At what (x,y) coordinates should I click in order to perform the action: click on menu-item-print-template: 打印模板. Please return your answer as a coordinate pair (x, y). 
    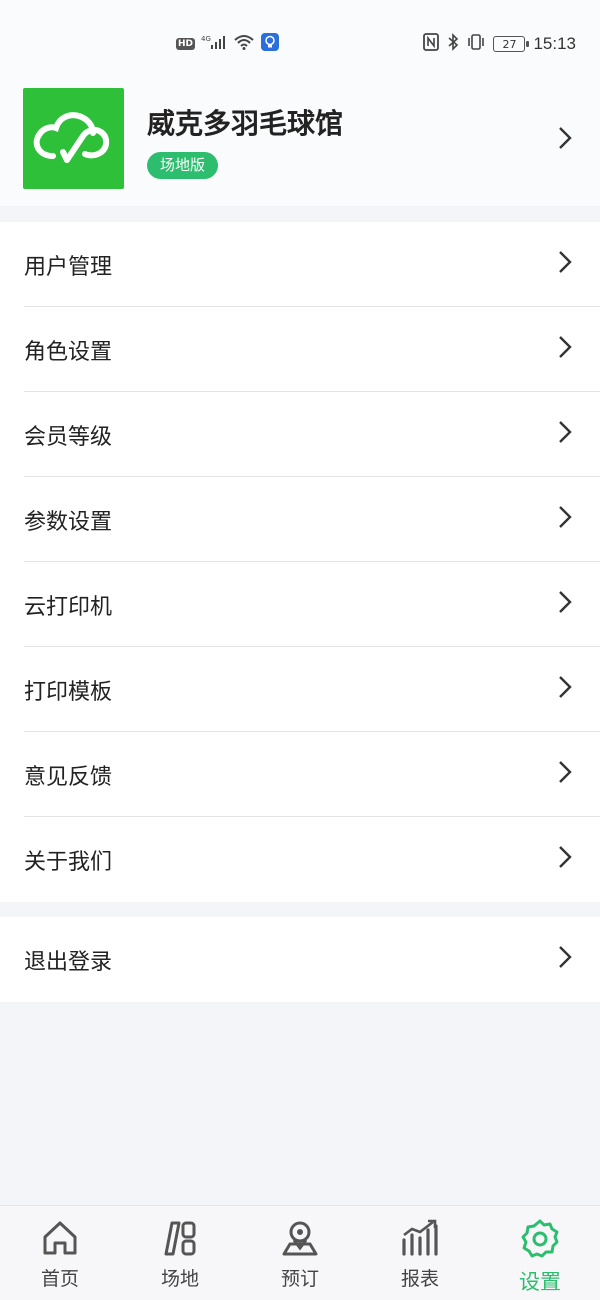
    Looking at the image, I should click on (300, 689).